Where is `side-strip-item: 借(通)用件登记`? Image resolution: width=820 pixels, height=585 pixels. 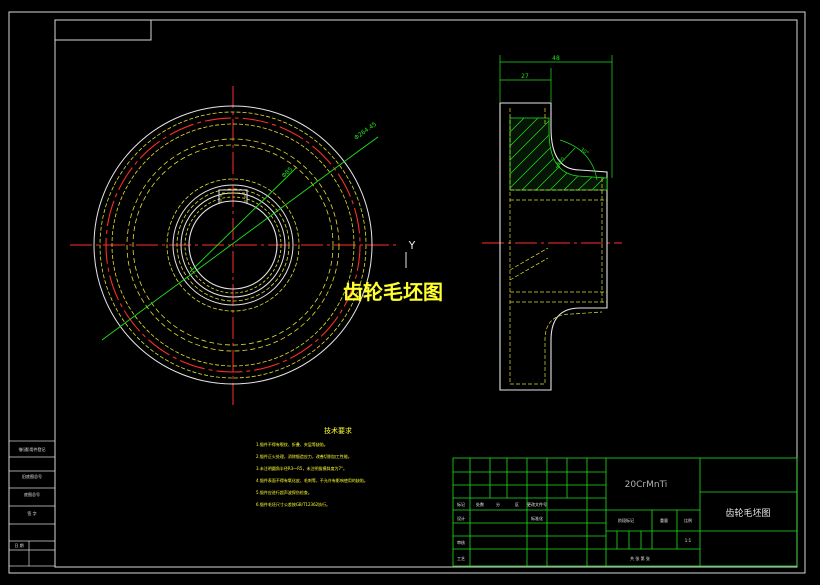
side-strip-item: 借(通)用件登记 is located at coordinates (31, 449).